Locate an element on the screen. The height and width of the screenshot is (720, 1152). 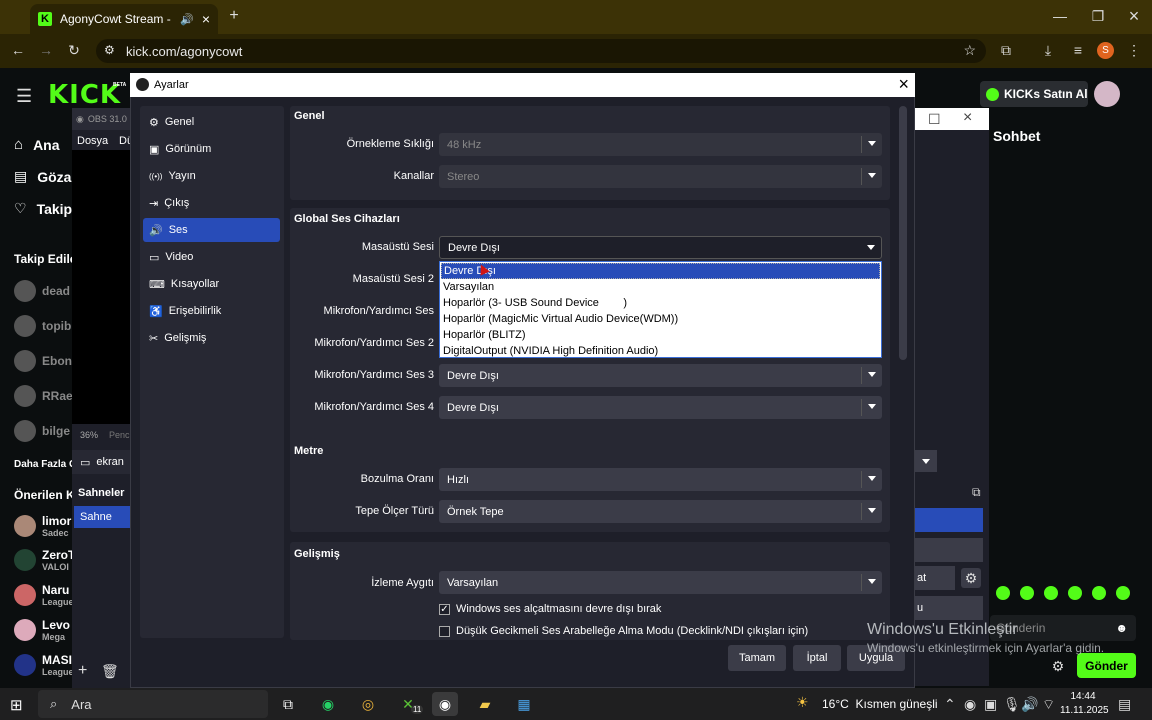
file-explorer-icon: ▰ is located at coordinates (485, 704).